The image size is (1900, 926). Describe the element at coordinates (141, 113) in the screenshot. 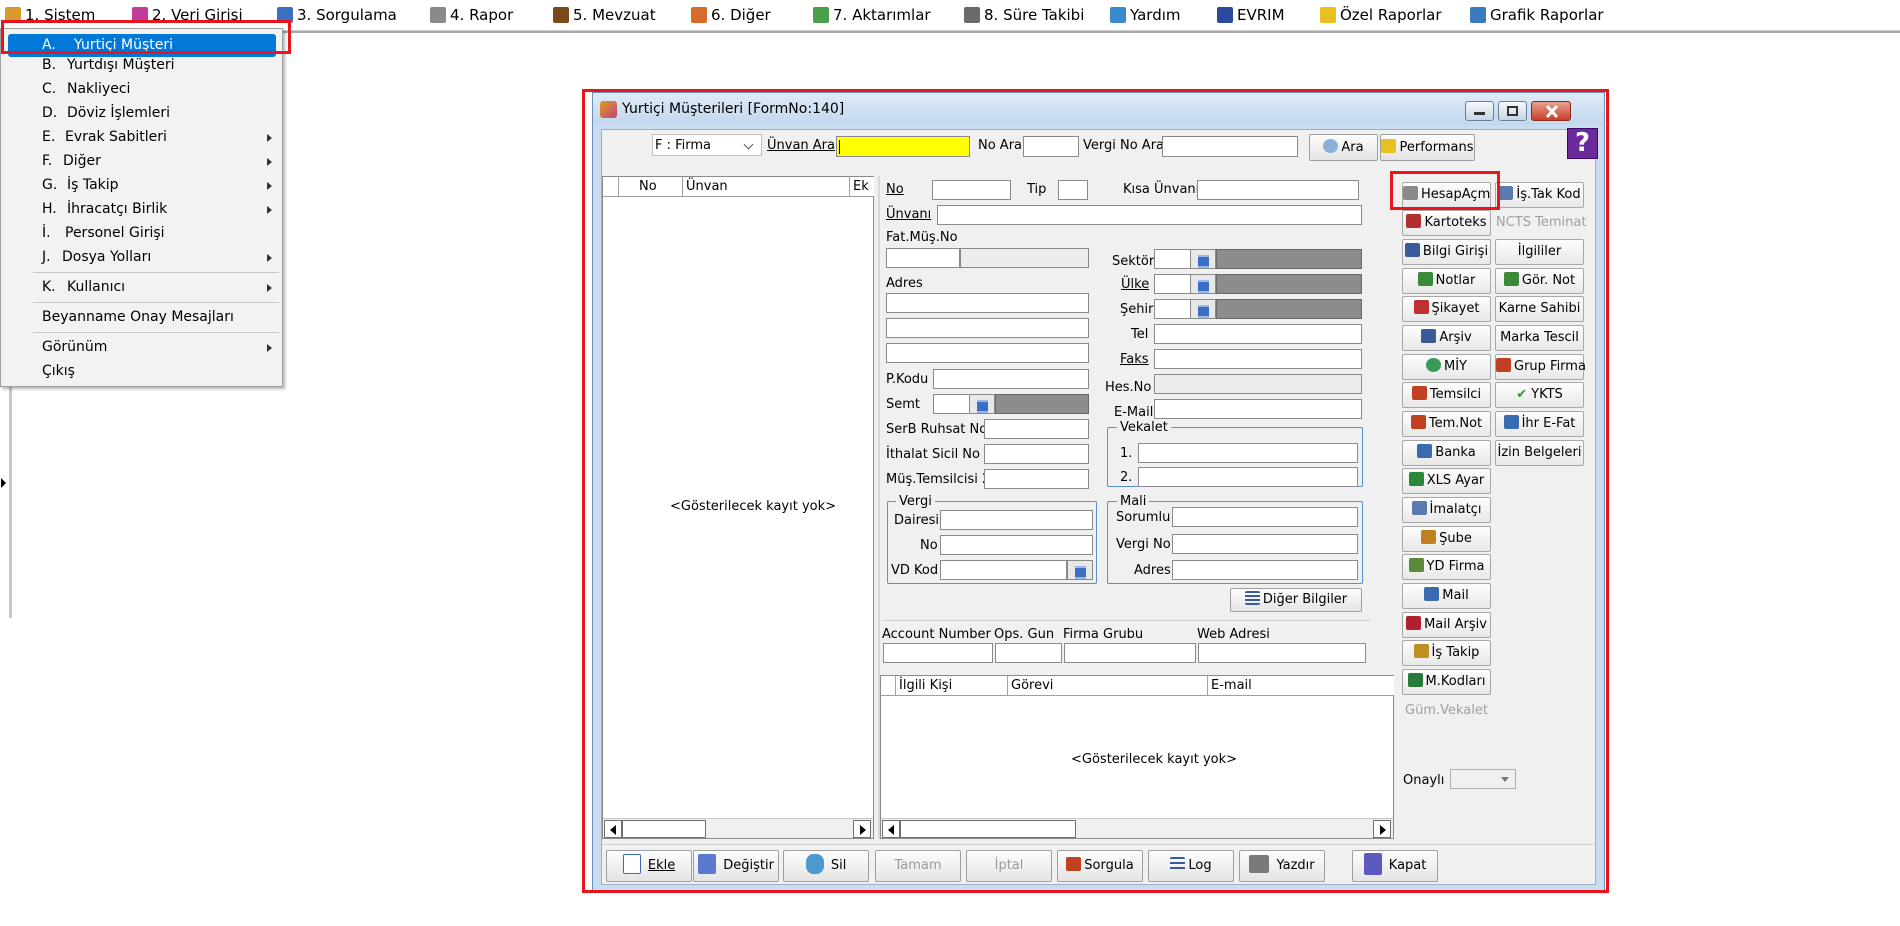

I see `menu-item-doviz-islemleri: D. Döviz İşlemleri` at that location.